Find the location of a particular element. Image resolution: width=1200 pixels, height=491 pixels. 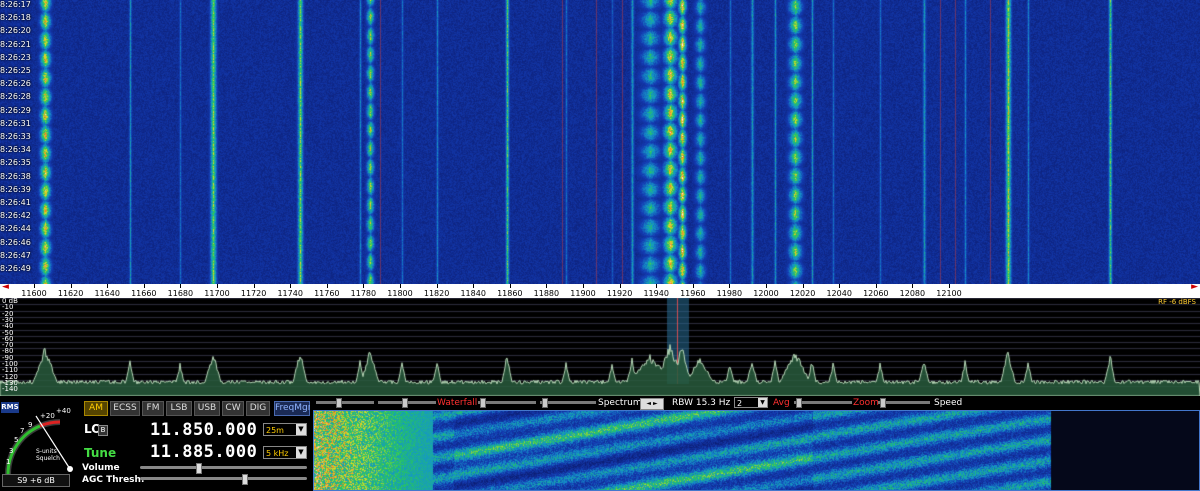

waterfall-contrast-slider is located at coordinates (345, 403).